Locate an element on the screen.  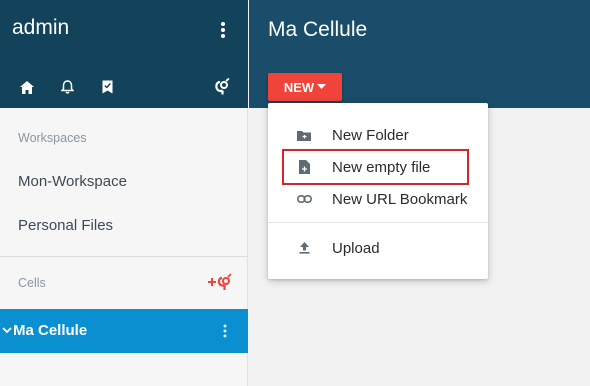
bookmark-icon is located at coordinates (107, 87).